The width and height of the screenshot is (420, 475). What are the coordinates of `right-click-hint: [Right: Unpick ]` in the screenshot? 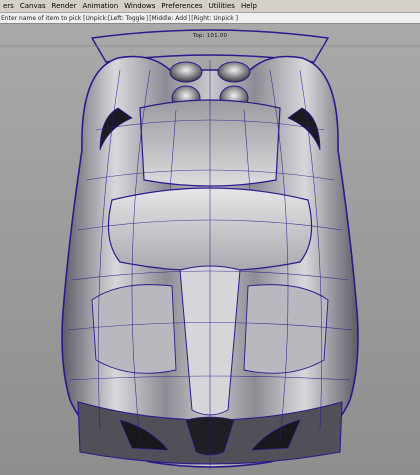 It's located at (215, 18).